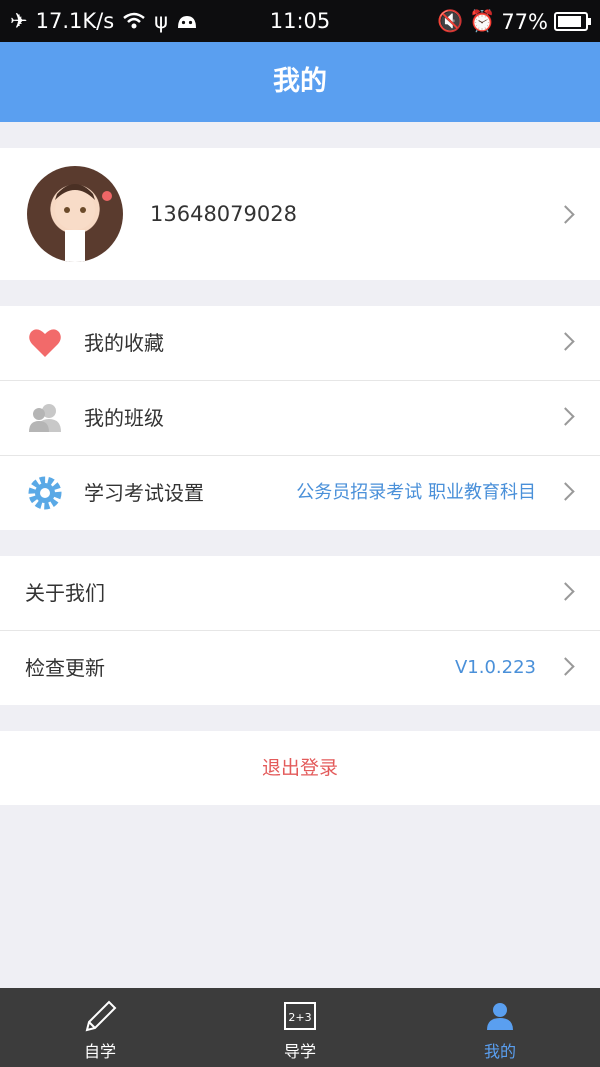 The image size is (600, 1067). Describe the element at coordinates (144, 493) in the screenshot. I see `menu-label-exam-settings: 学习考试设置` at that location.